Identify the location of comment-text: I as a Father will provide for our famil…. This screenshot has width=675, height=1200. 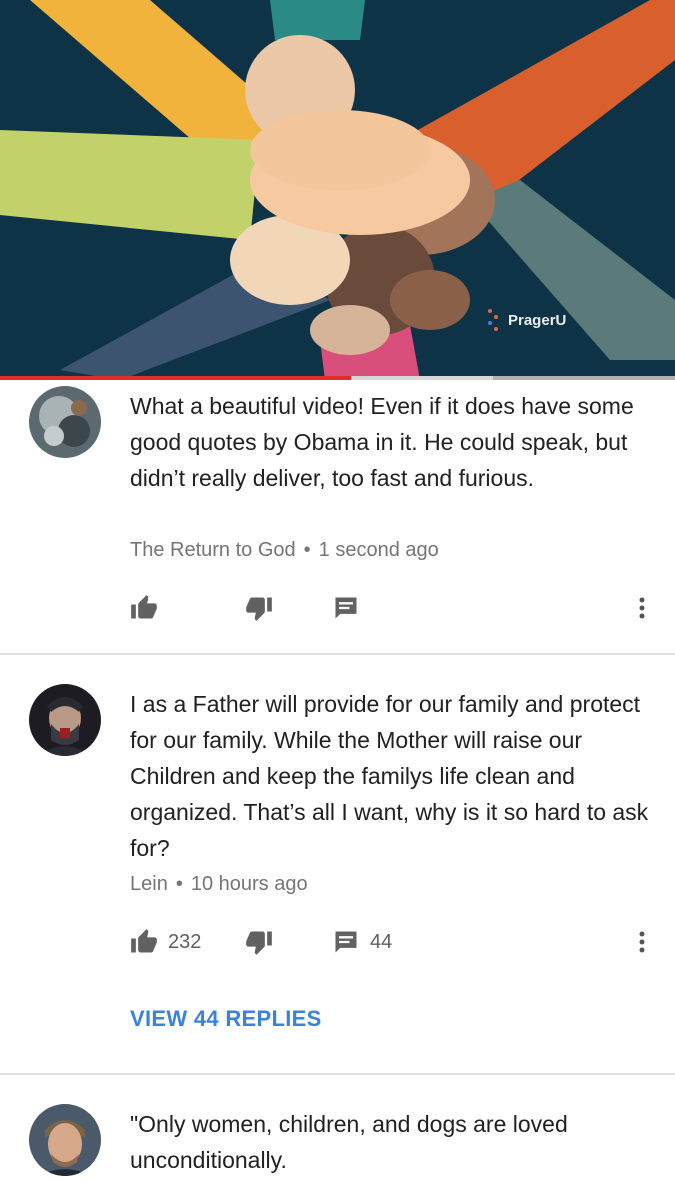
(389, 776).